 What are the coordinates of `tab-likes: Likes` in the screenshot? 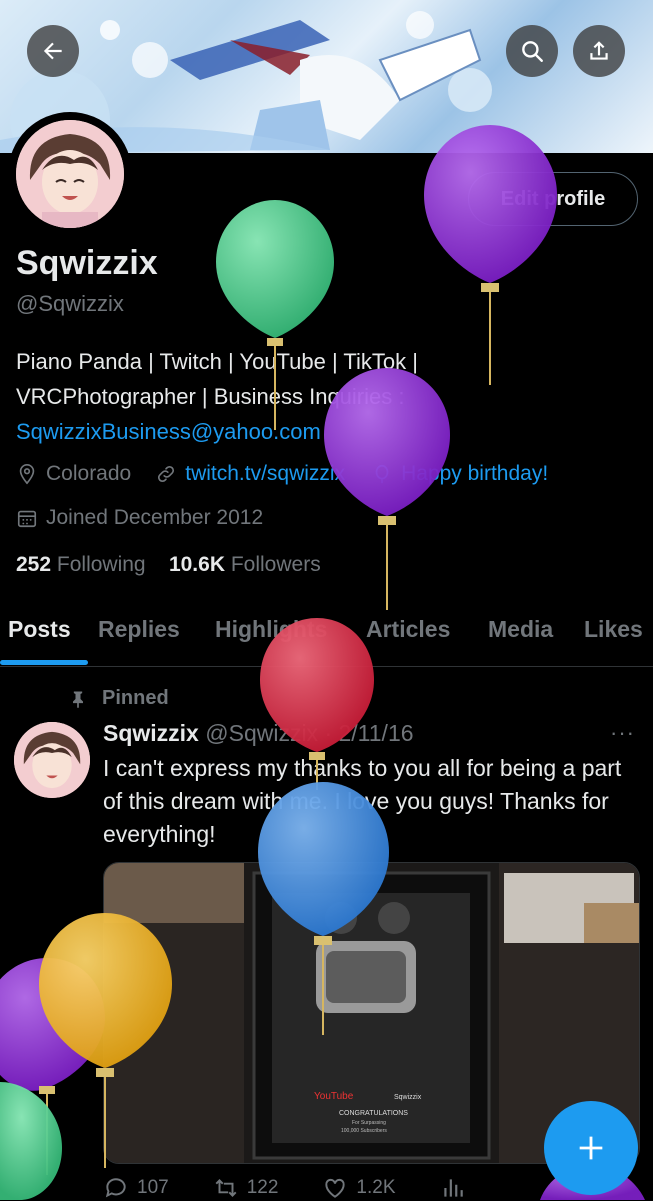 It's located at (613, 629).